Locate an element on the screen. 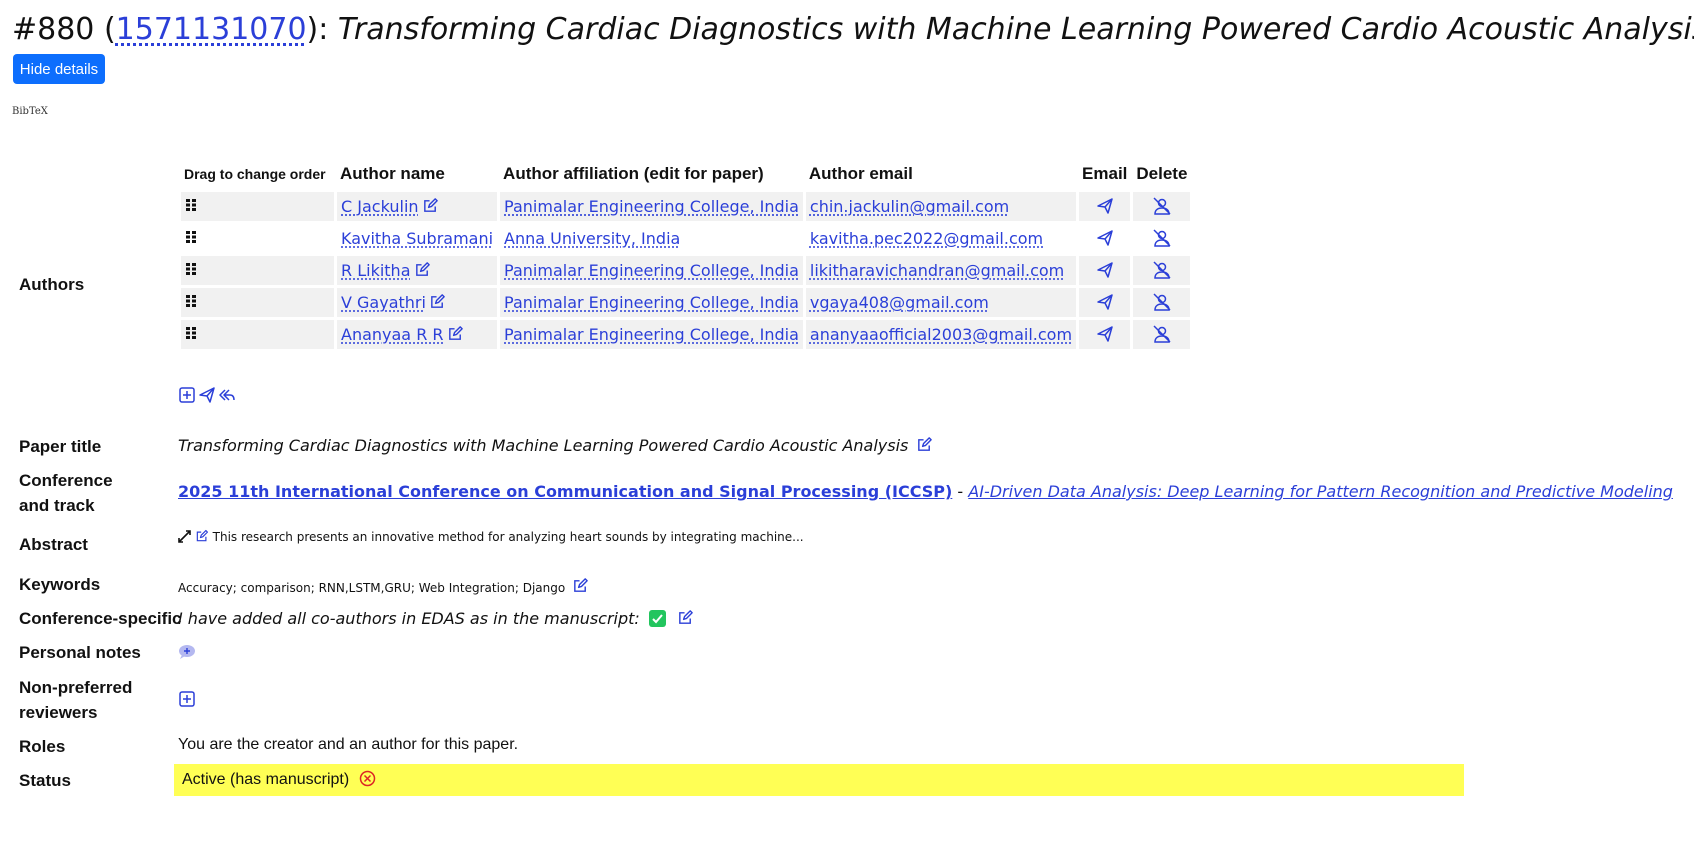 This screenshot has width=1694, height=862. add-note-icon is located at coordinates (187, 652).